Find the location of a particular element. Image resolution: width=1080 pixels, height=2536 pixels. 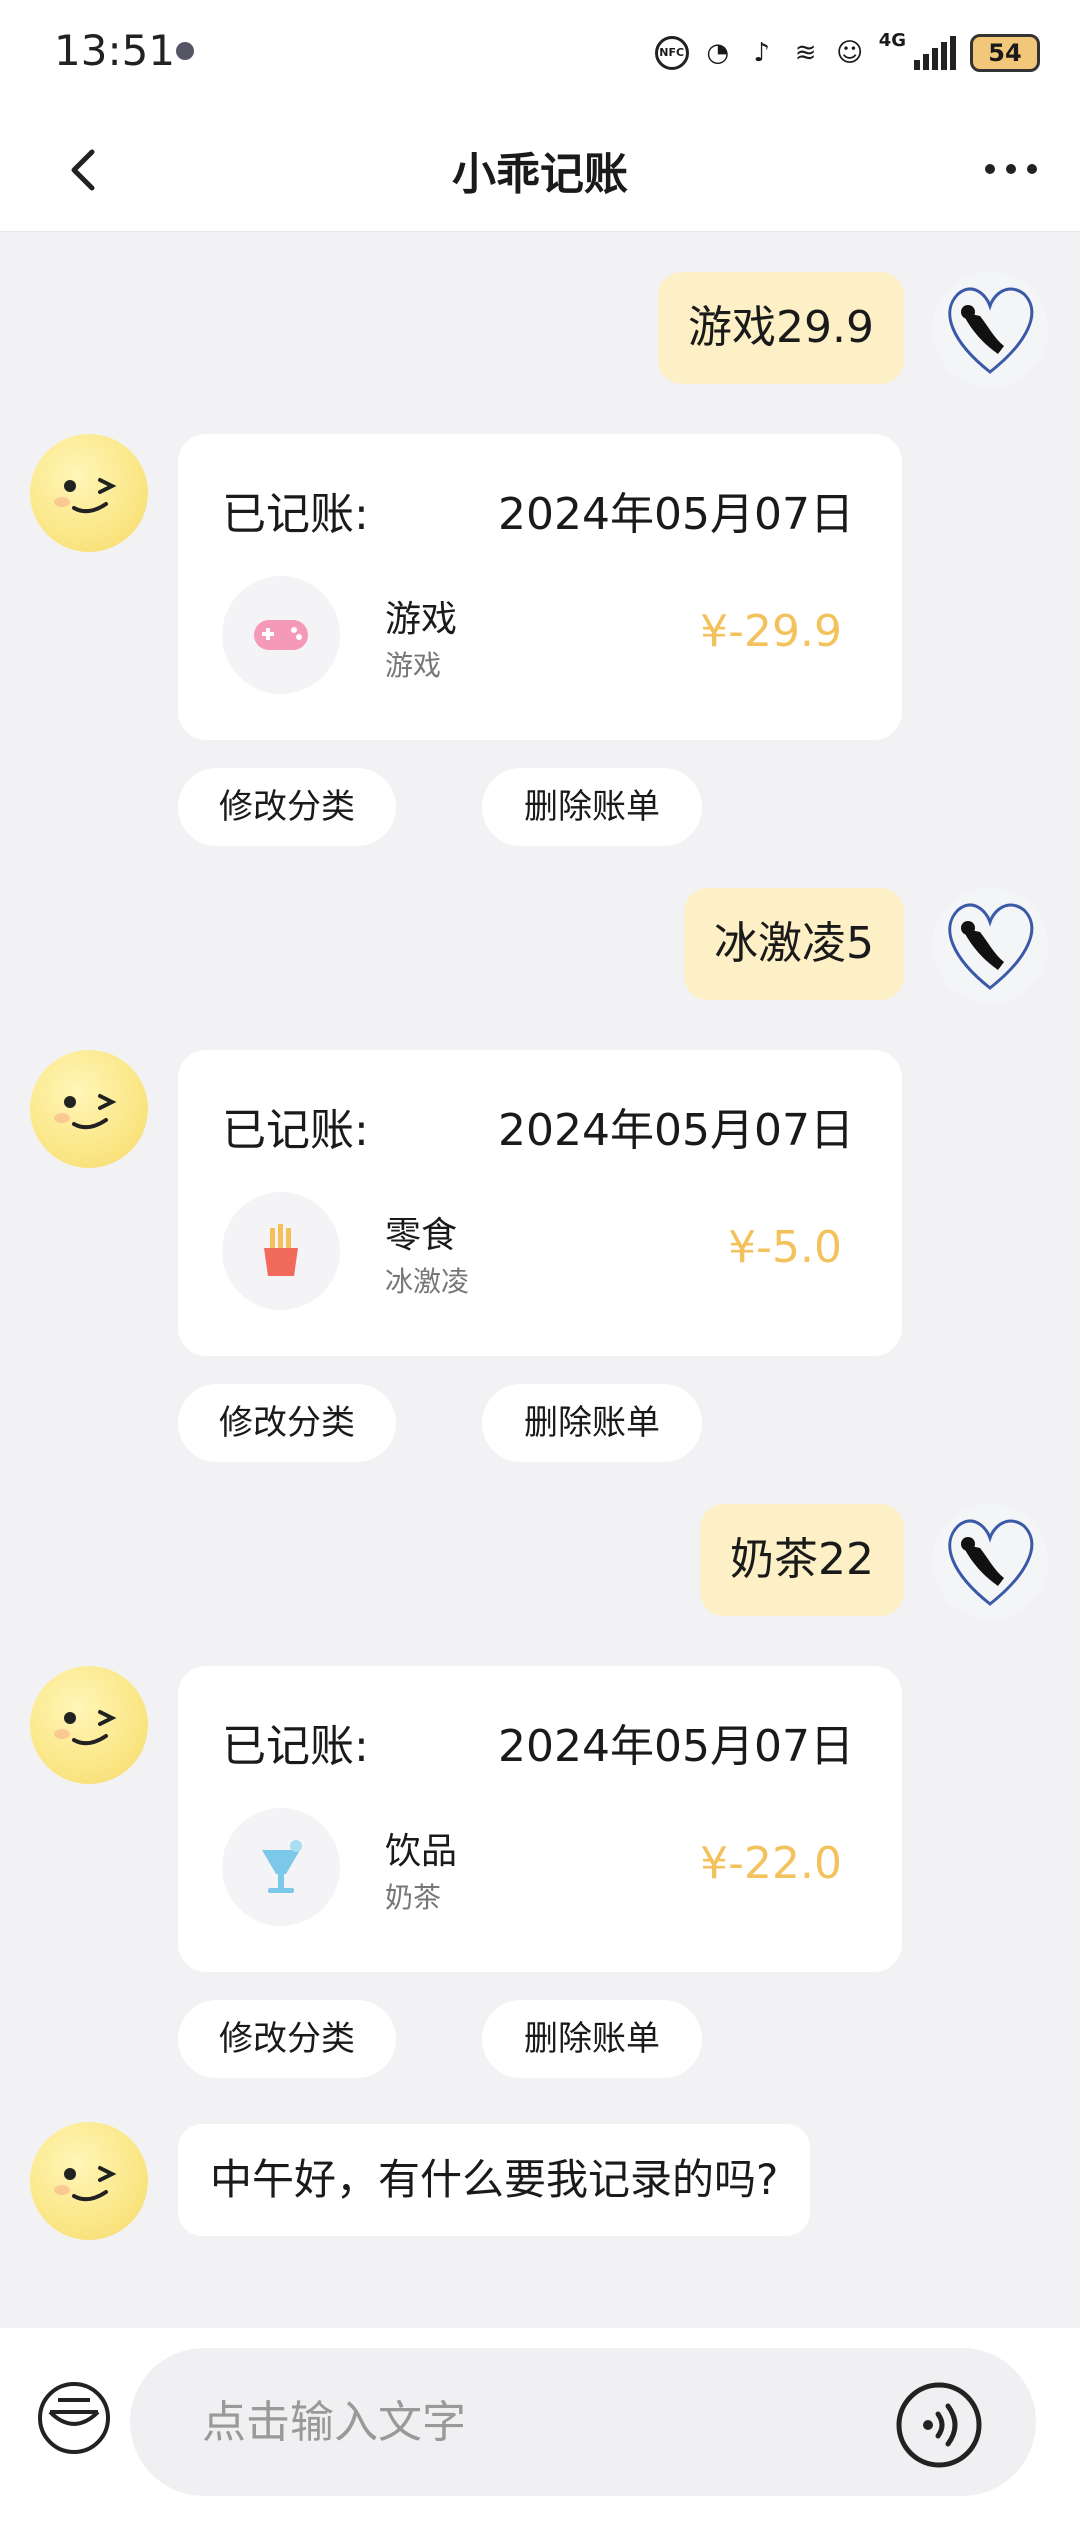

app-notification-icon: ♪ is located at coordinates (761, 53).